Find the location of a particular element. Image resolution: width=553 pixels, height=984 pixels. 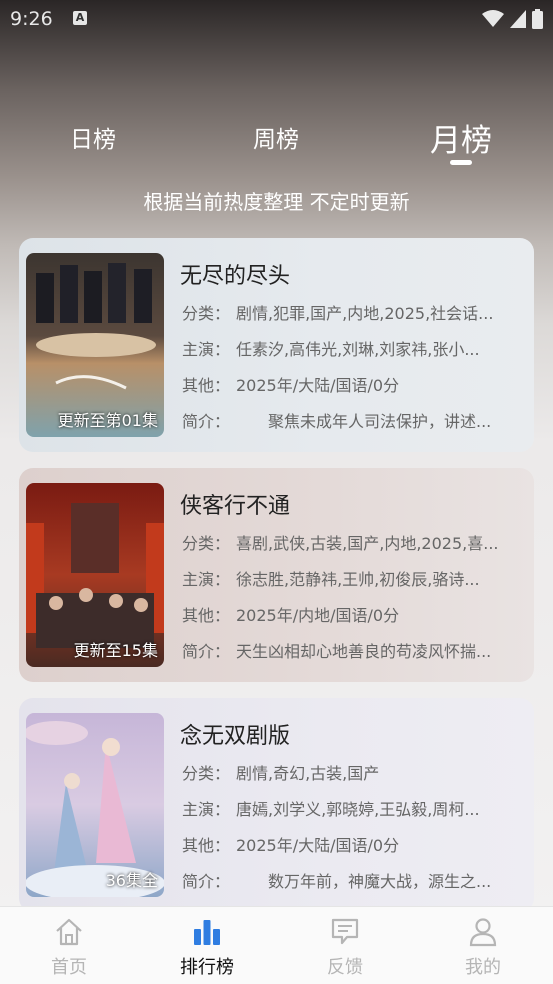

episode-badge: 更新至第01集 is located at coordinates (107, 420).